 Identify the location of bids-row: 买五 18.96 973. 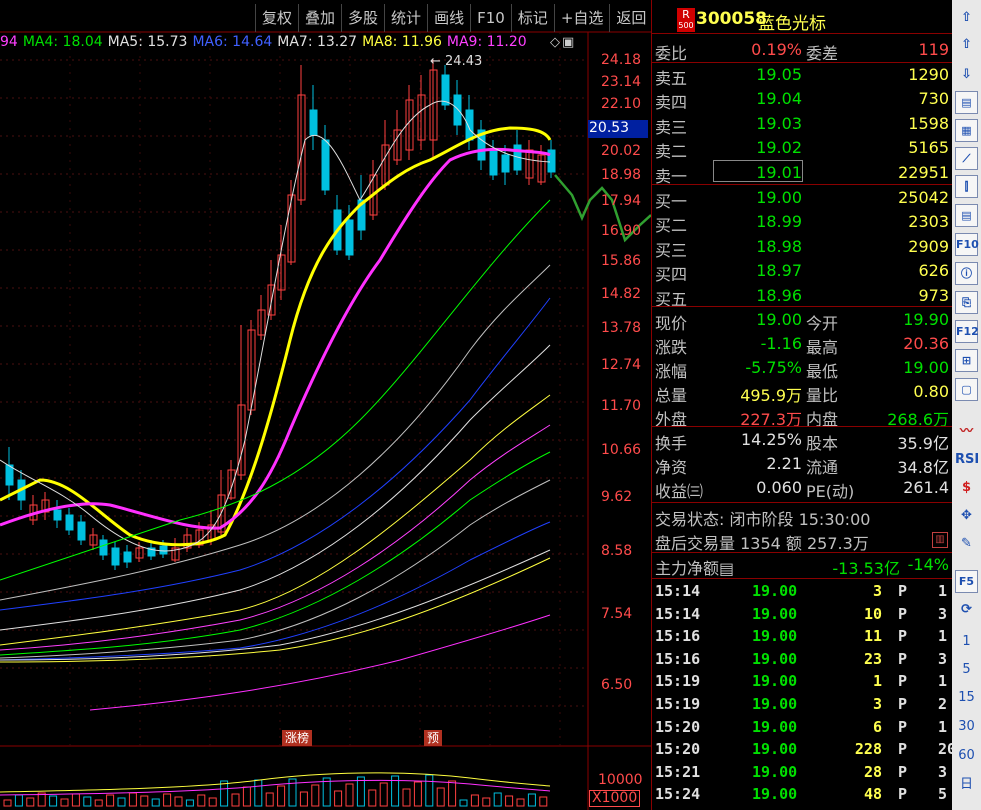
(802, 296).